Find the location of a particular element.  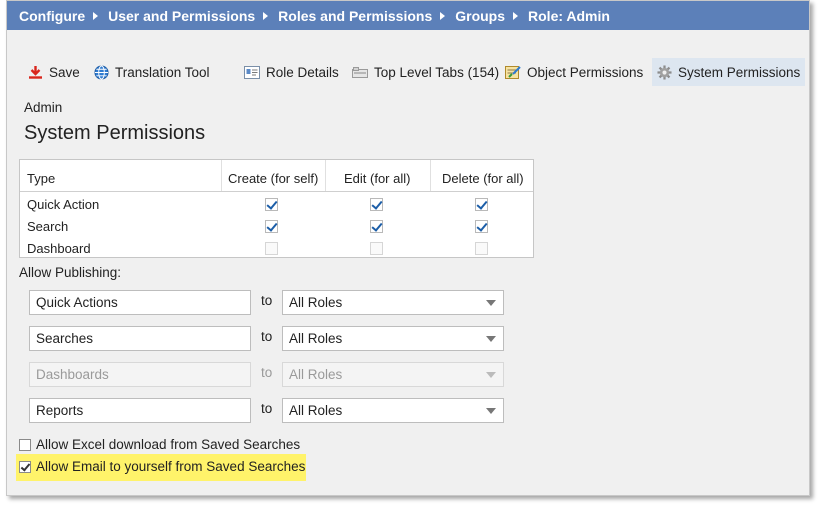

save-button: Save is located at coordinates (54, 72).